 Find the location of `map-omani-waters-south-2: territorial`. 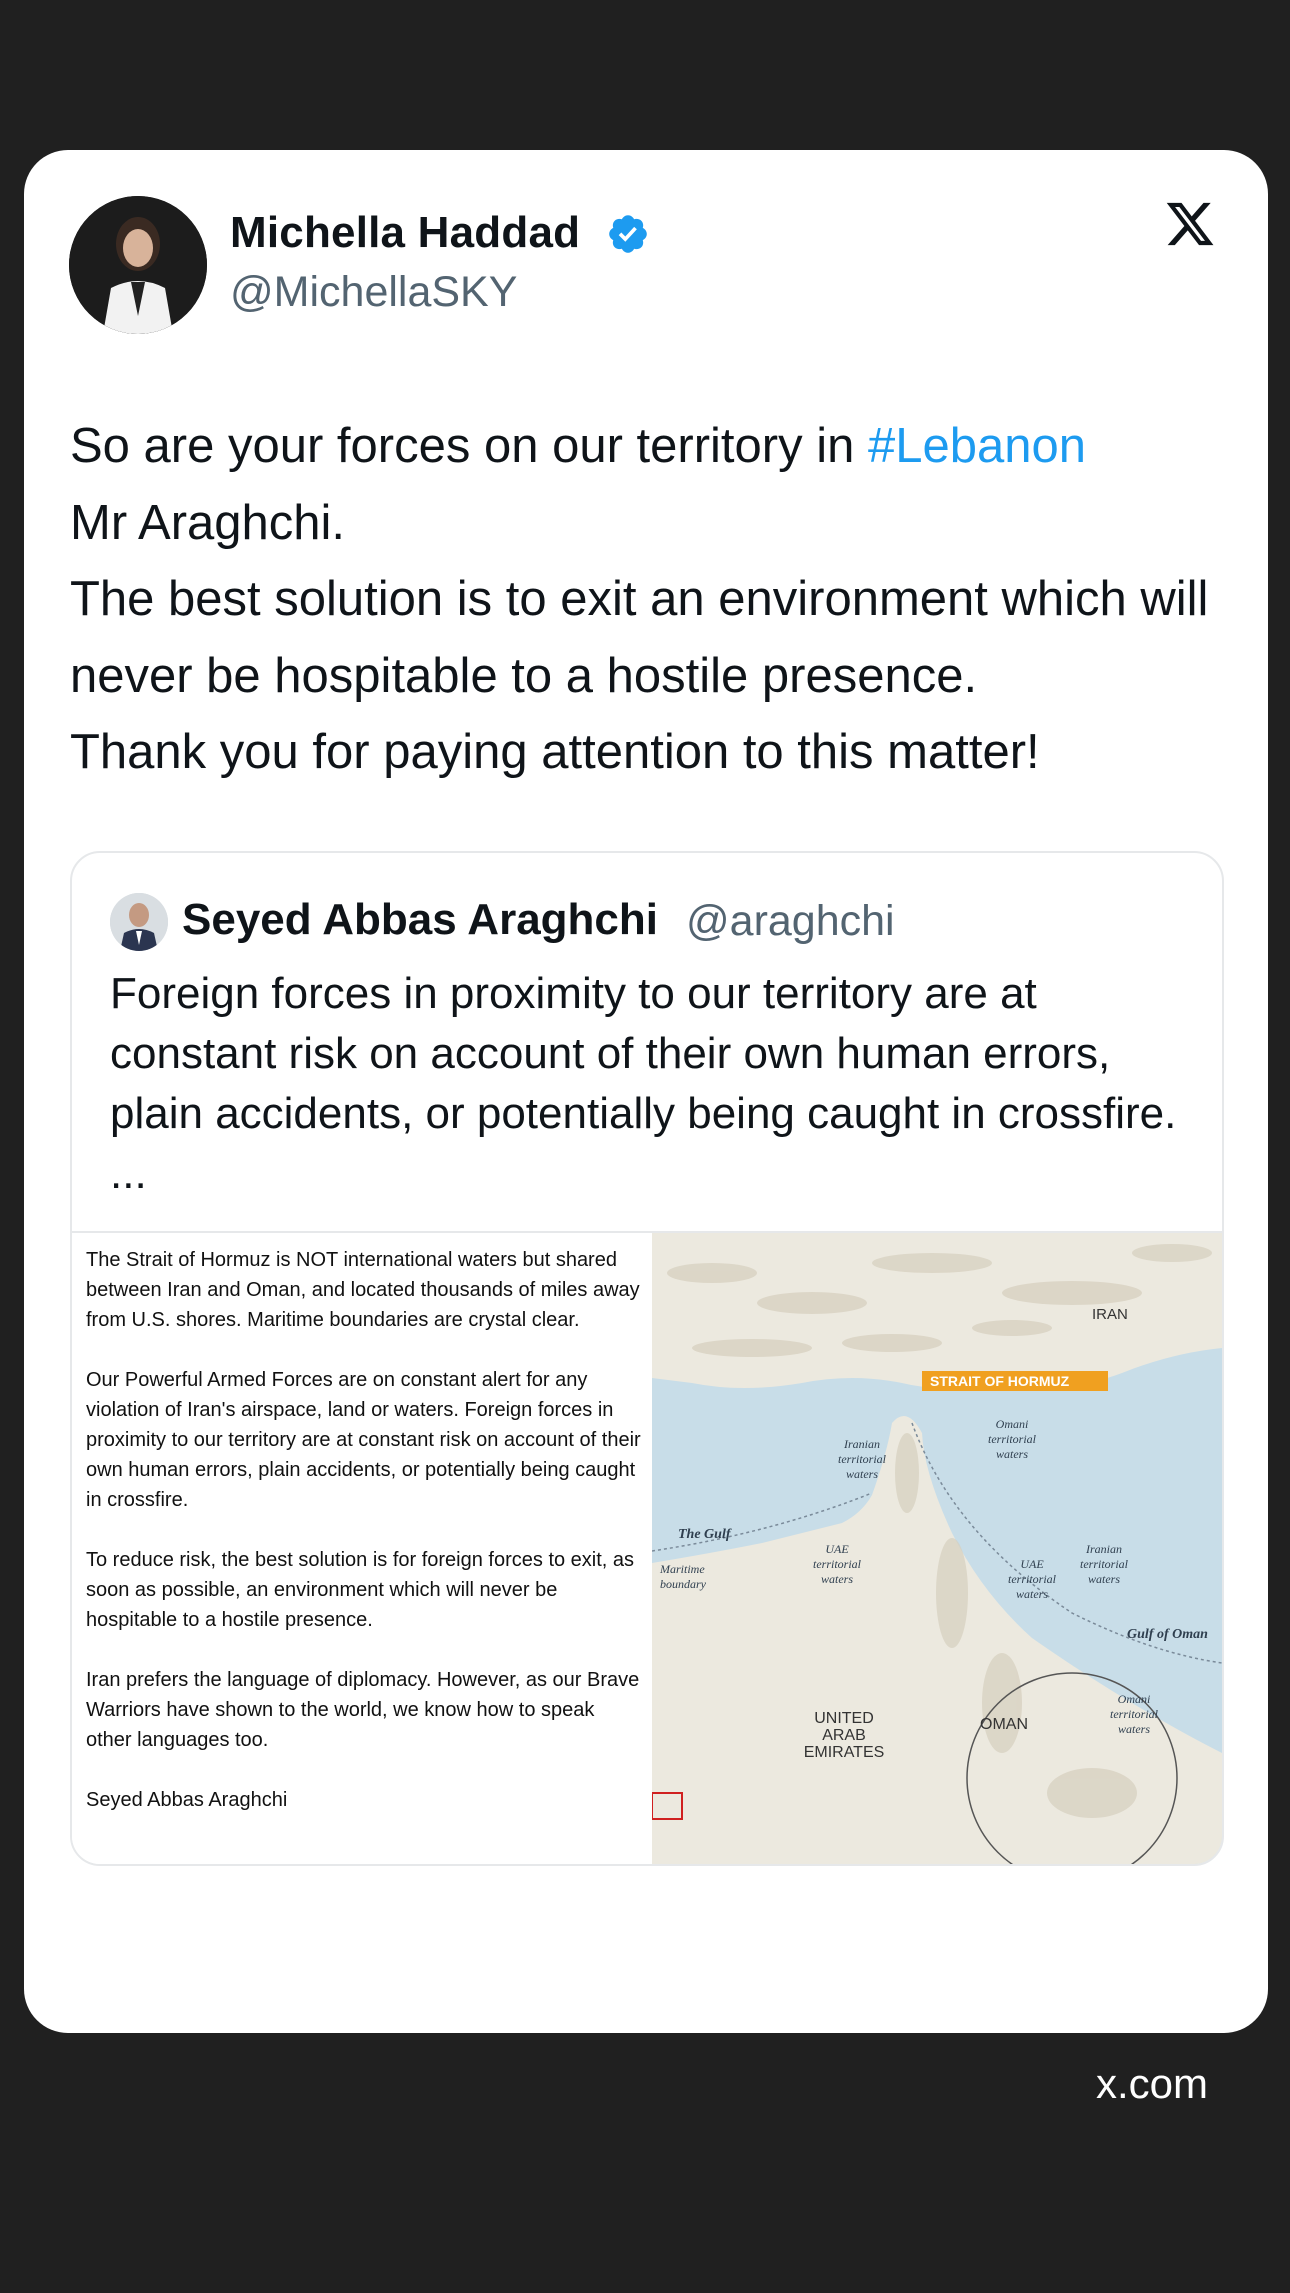

map-omani-waters-south-2: territorial is located at coordinates (1134, 1714).